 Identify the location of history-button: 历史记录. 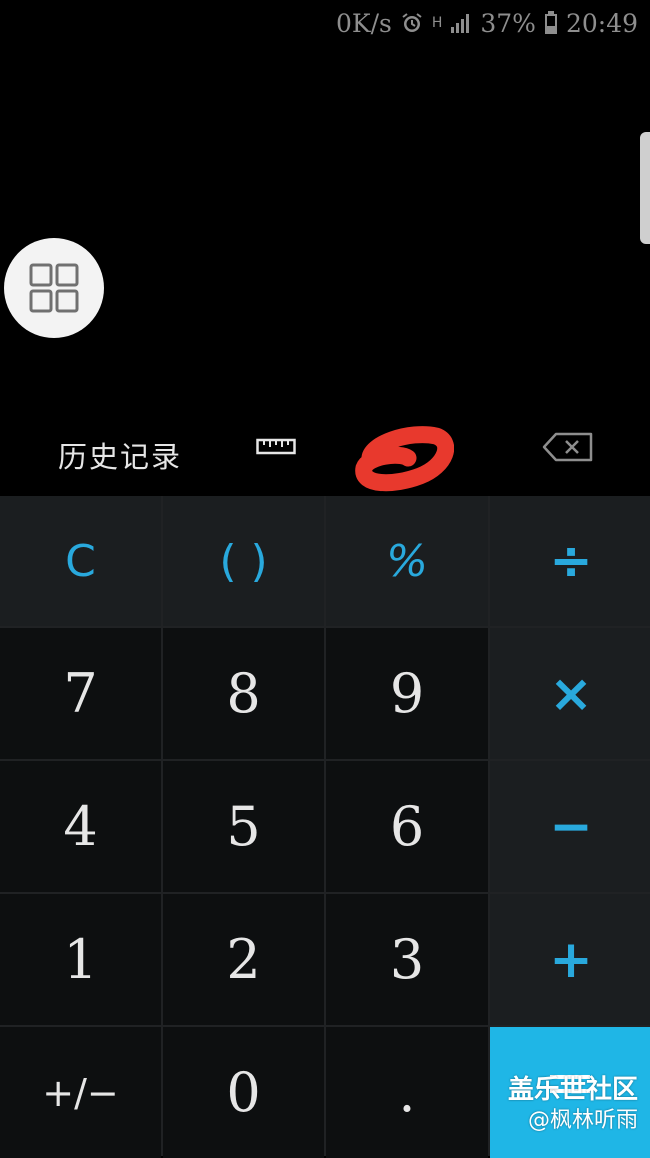
(120, 455).